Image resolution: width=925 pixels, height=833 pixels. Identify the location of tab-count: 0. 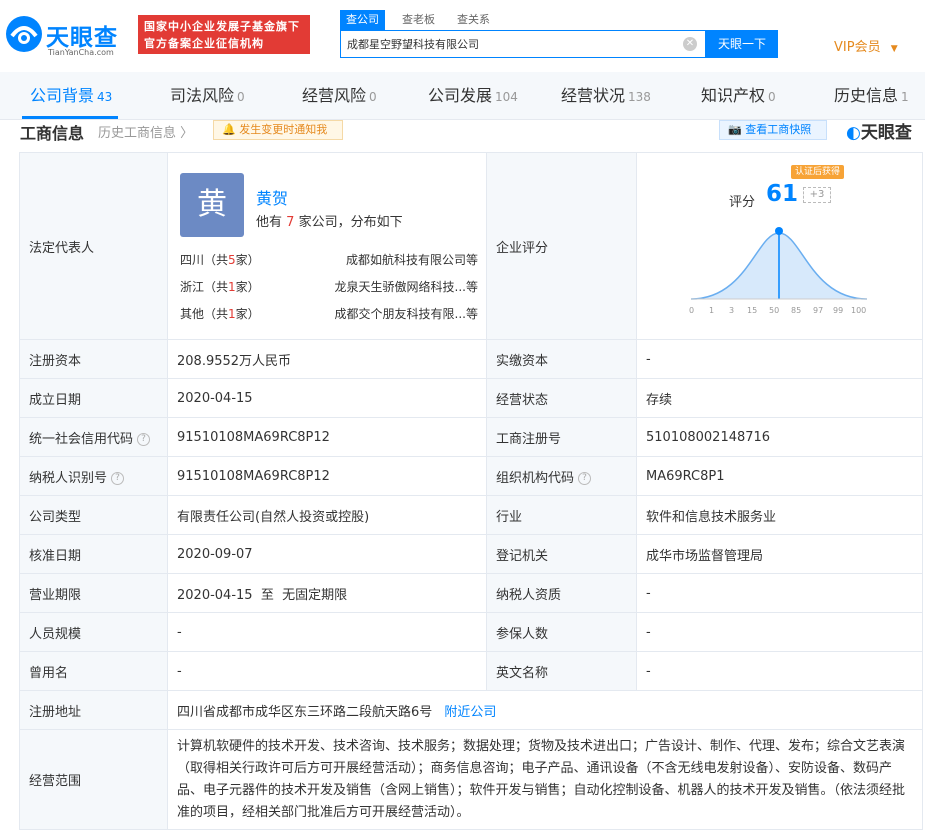
(772, 97).